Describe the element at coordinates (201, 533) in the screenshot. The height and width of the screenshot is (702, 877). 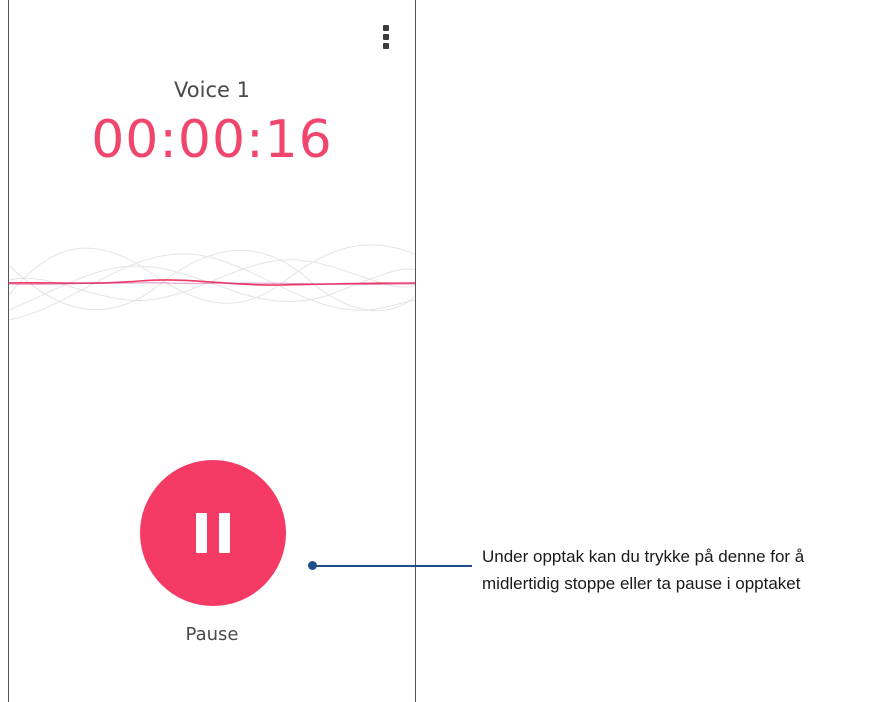
I see `pause-icon` at that location.